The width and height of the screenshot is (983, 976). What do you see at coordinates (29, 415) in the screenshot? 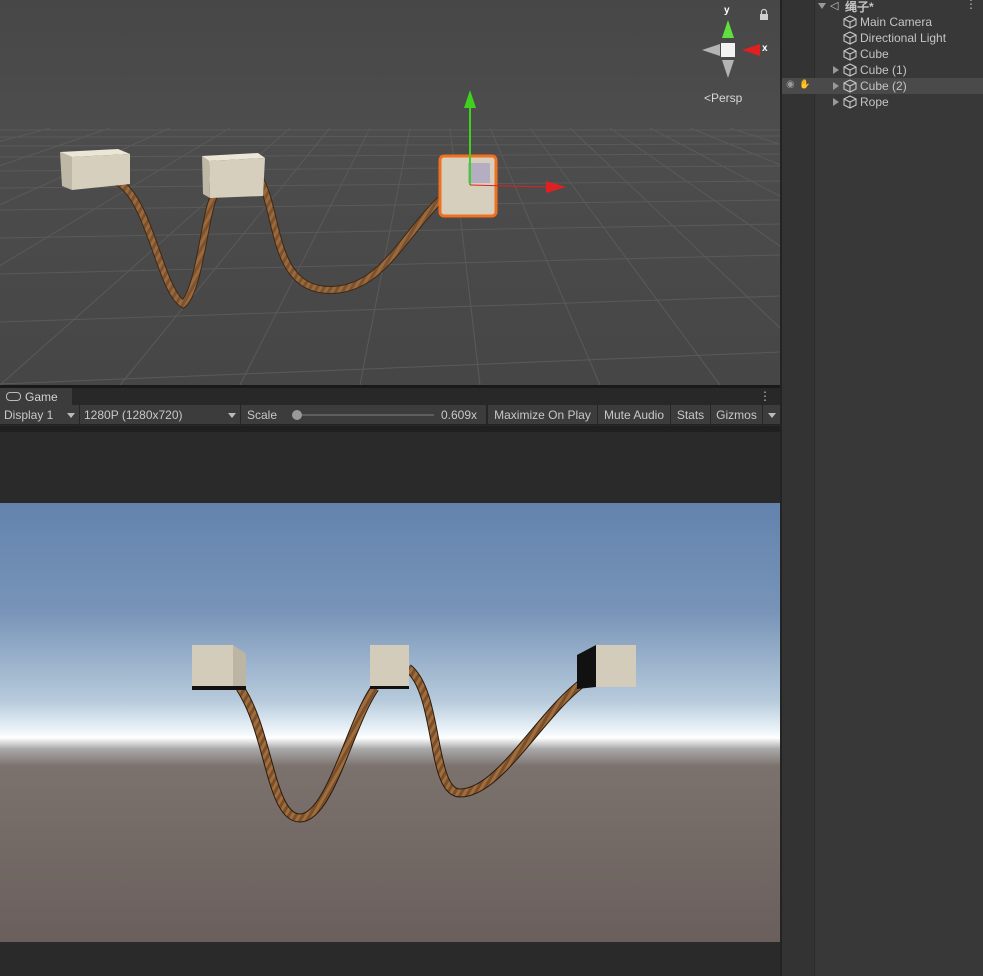
I see `display-label: Display 1` at bounding box center [29, 415].